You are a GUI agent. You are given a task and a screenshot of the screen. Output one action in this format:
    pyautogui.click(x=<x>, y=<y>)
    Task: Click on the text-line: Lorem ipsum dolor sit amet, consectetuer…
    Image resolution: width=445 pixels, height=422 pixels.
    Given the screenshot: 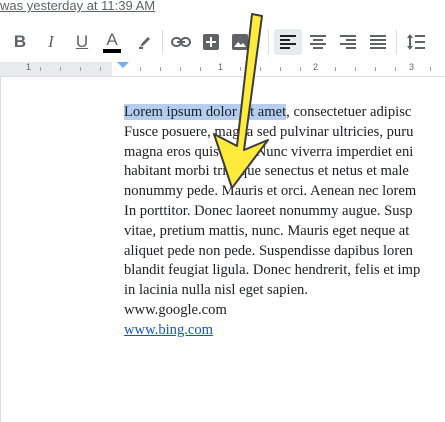 What is the action you would take?
    pyautogui.click(x=284, y=113)
    